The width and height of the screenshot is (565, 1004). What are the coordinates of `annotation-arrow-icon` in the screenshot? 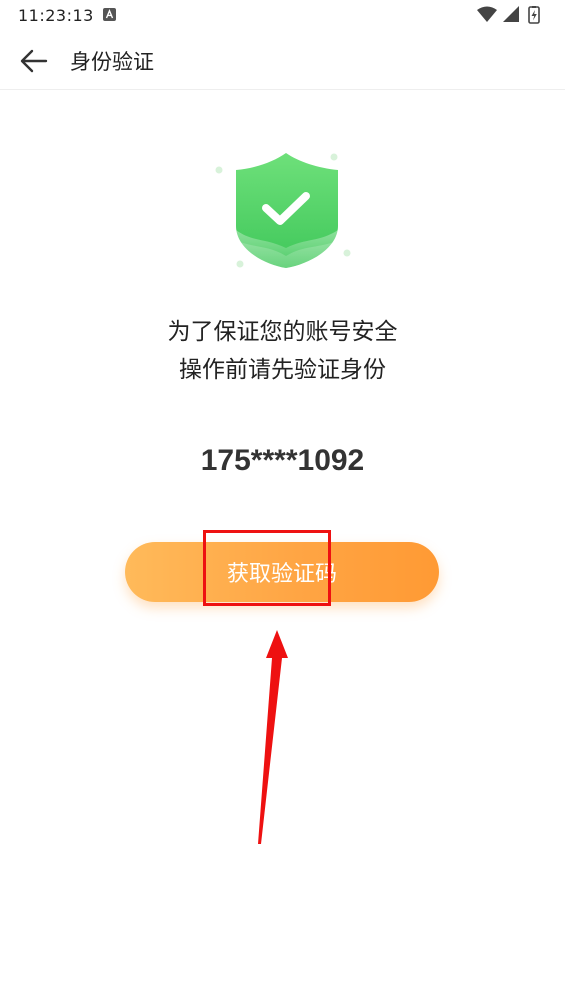 It's located at (273, 737).